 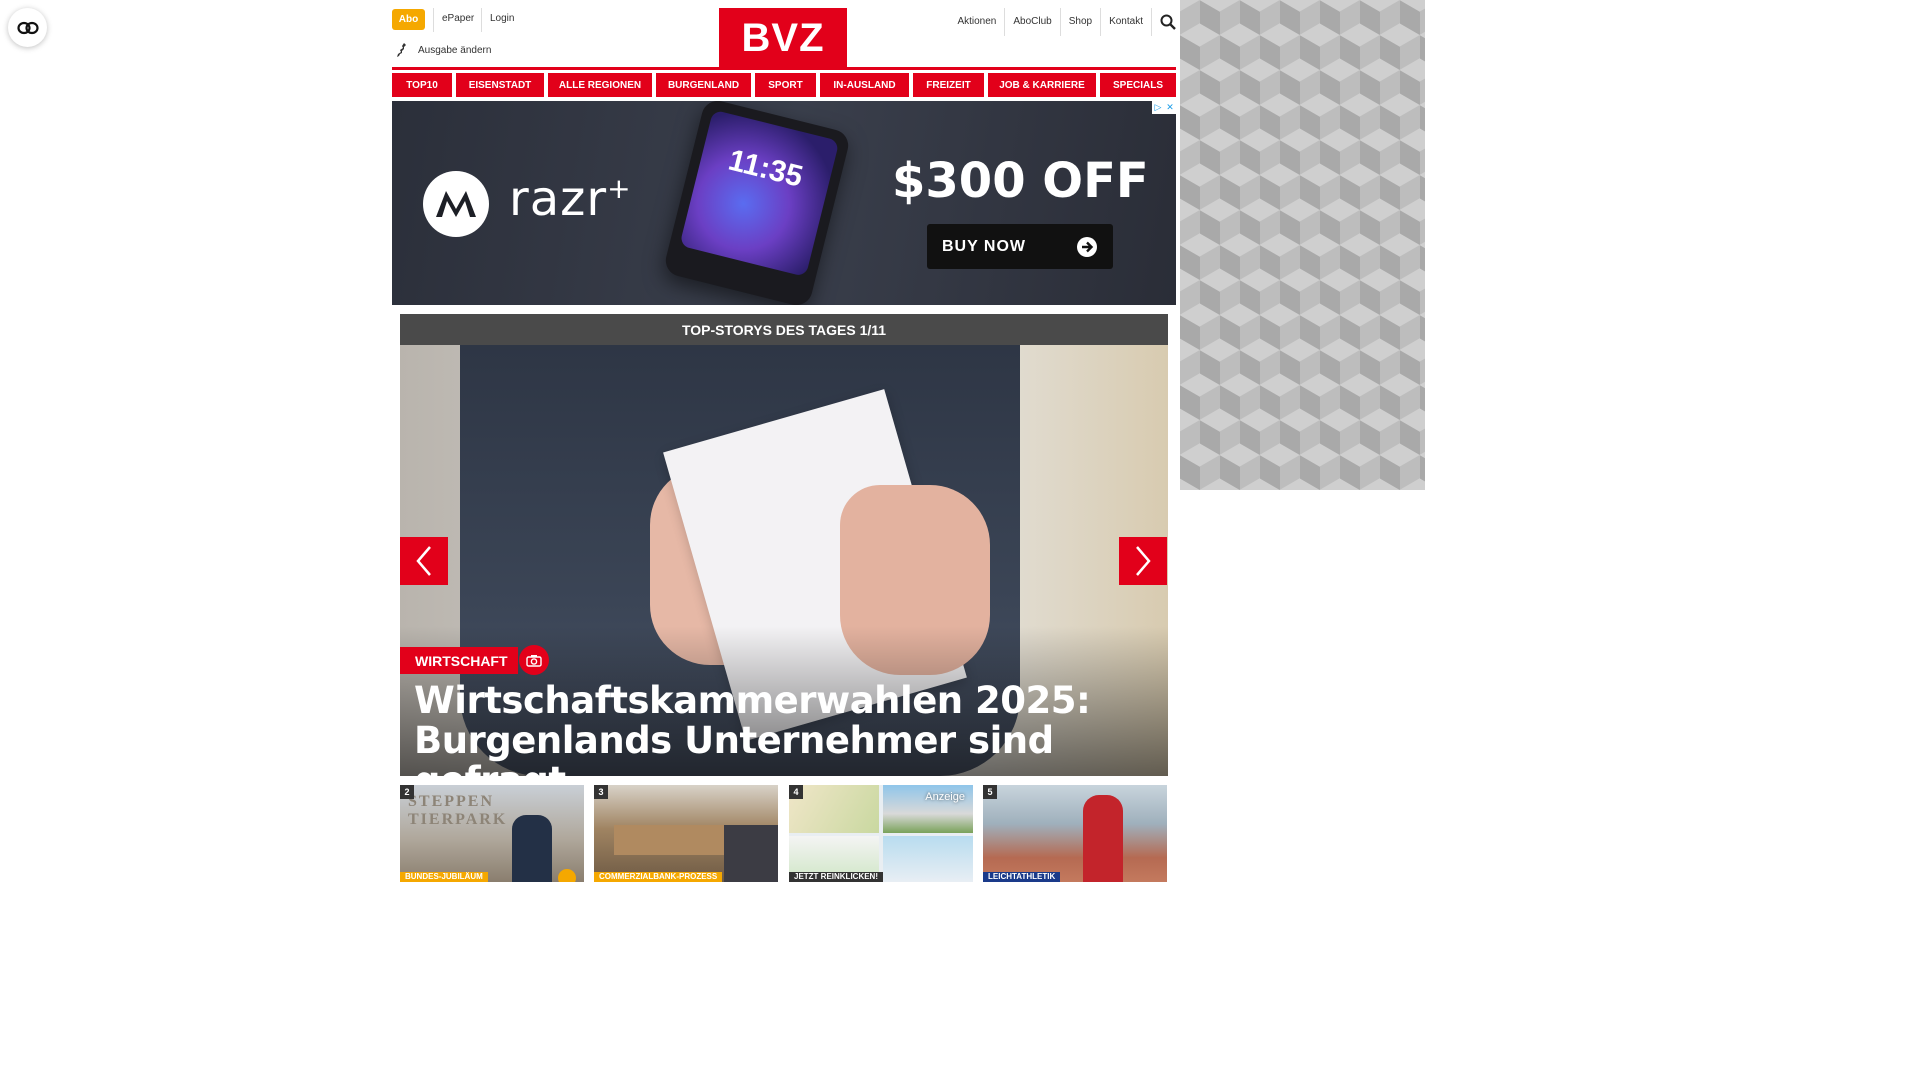 I want to click on nav-item-in-ausland: IN-AUSLAND, so click(x=864, y=85).